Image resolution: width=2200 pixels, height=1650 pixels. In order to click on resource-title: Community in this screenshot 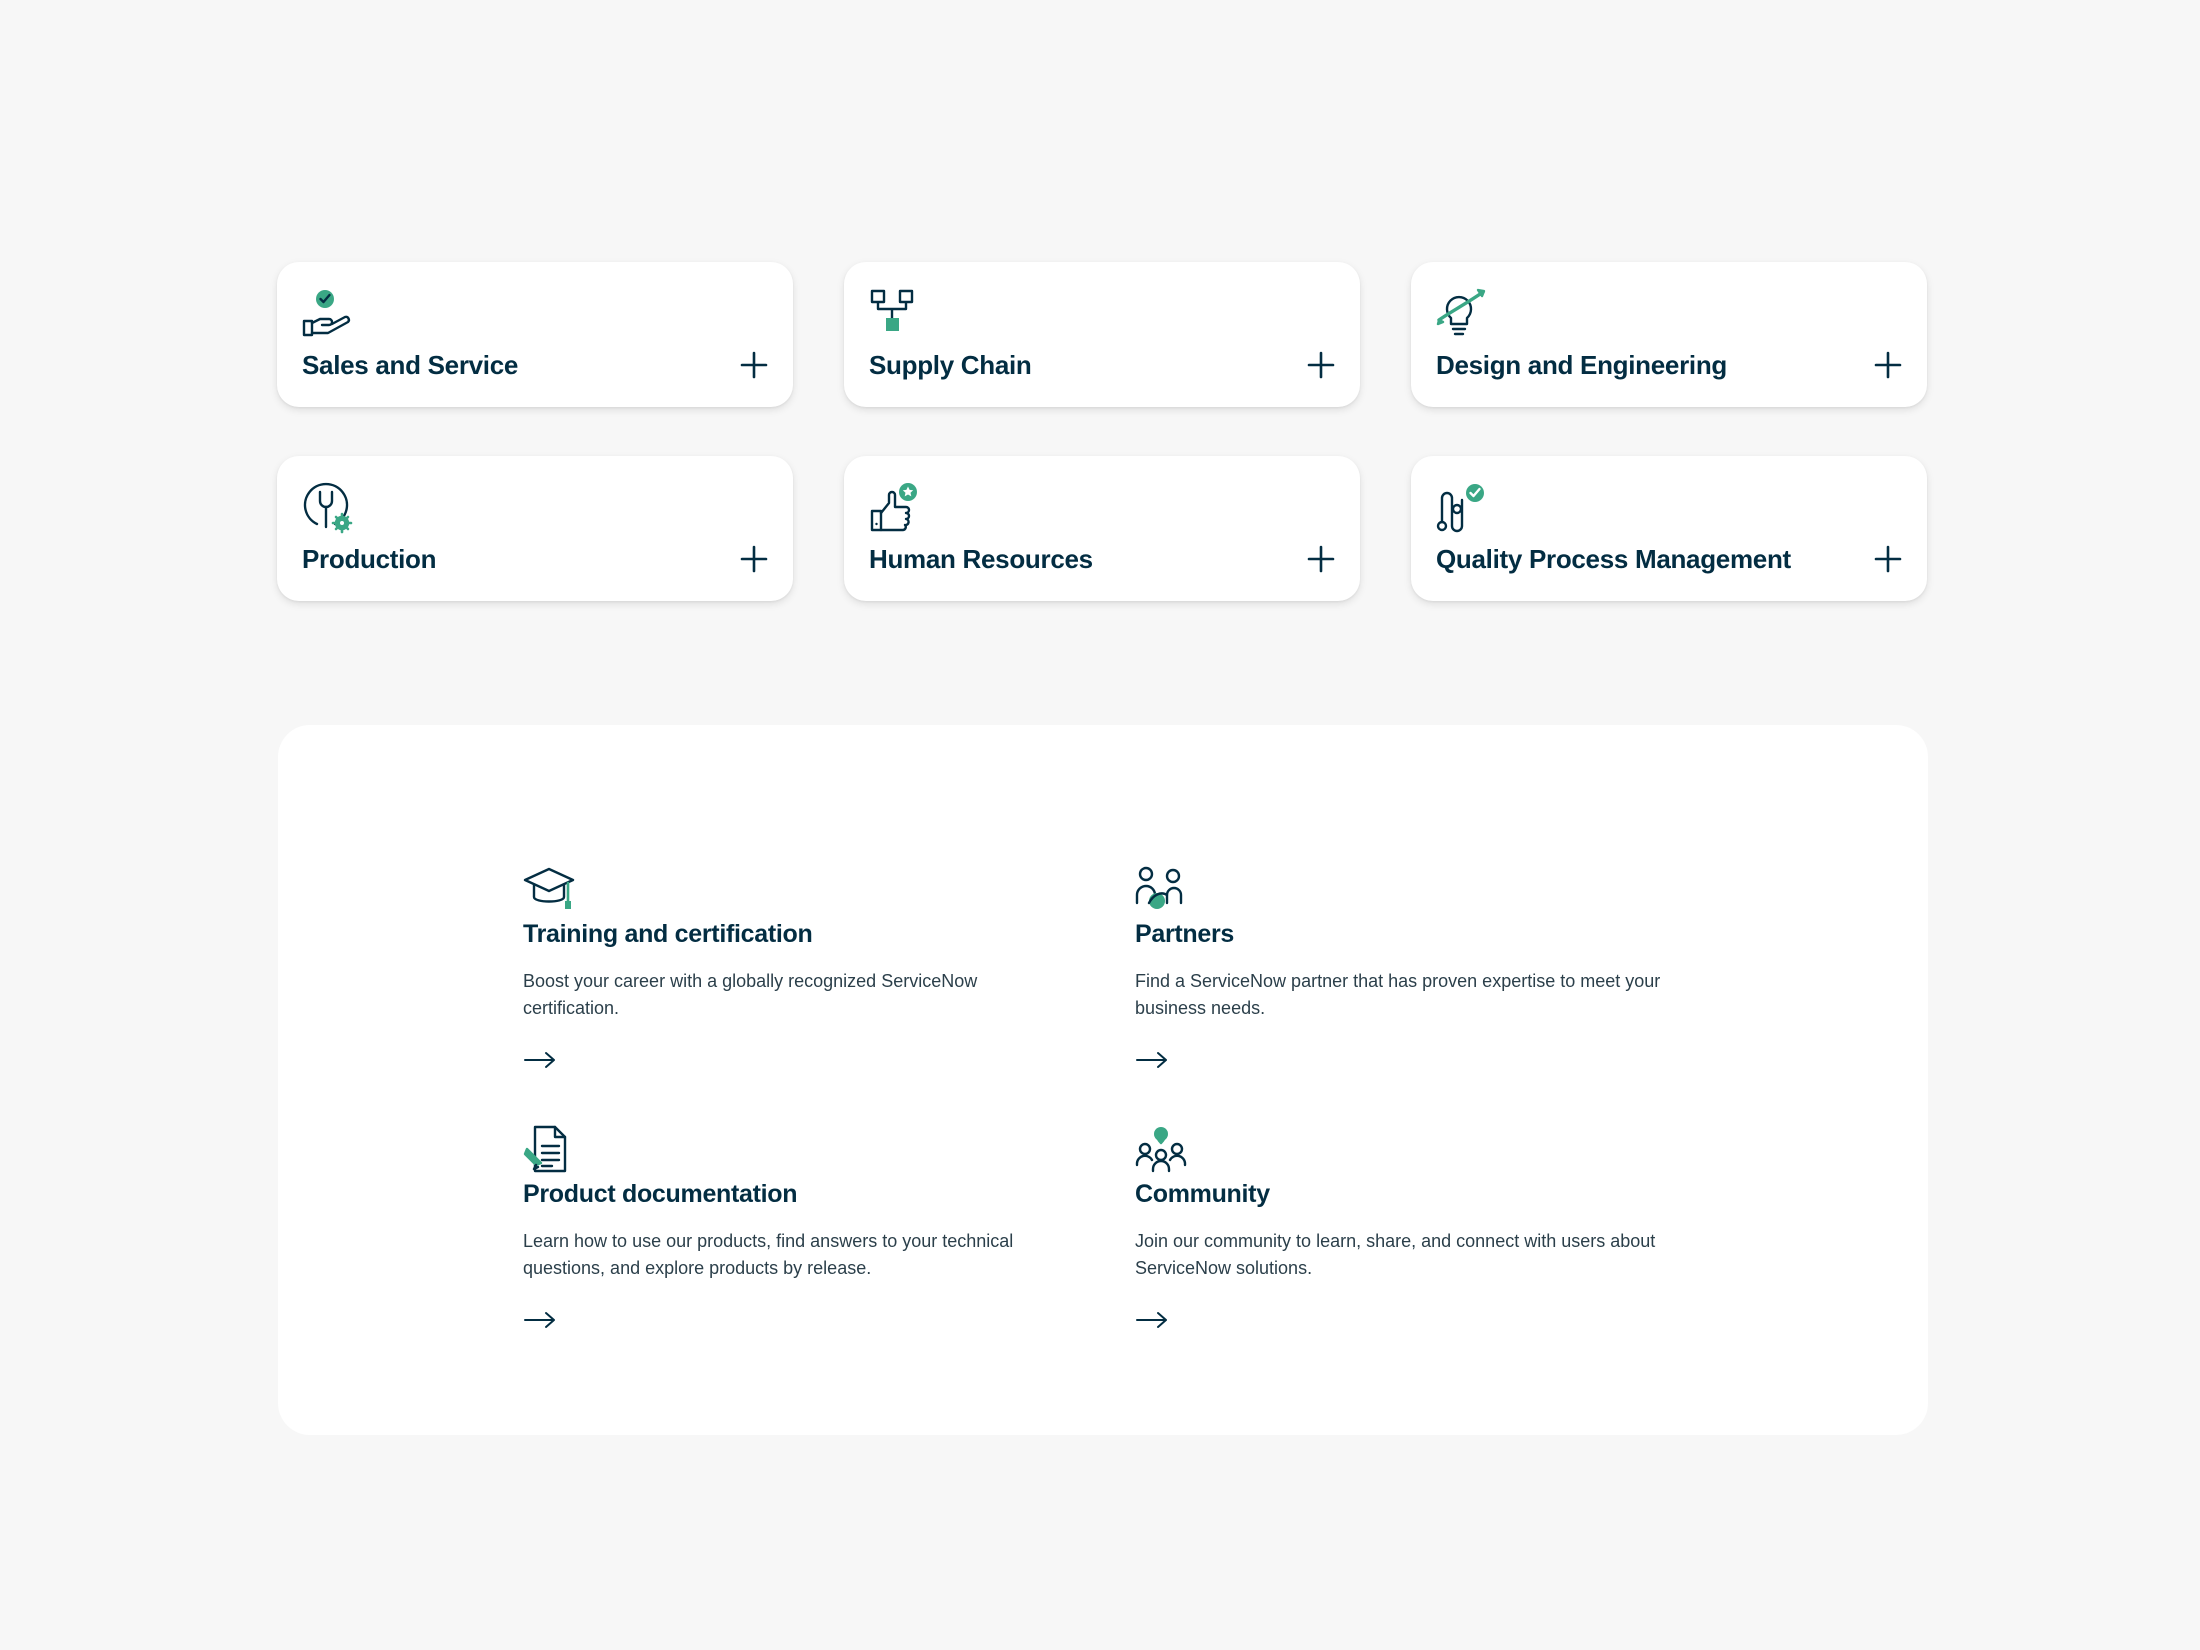, I will do `click(1202, 1194)`.